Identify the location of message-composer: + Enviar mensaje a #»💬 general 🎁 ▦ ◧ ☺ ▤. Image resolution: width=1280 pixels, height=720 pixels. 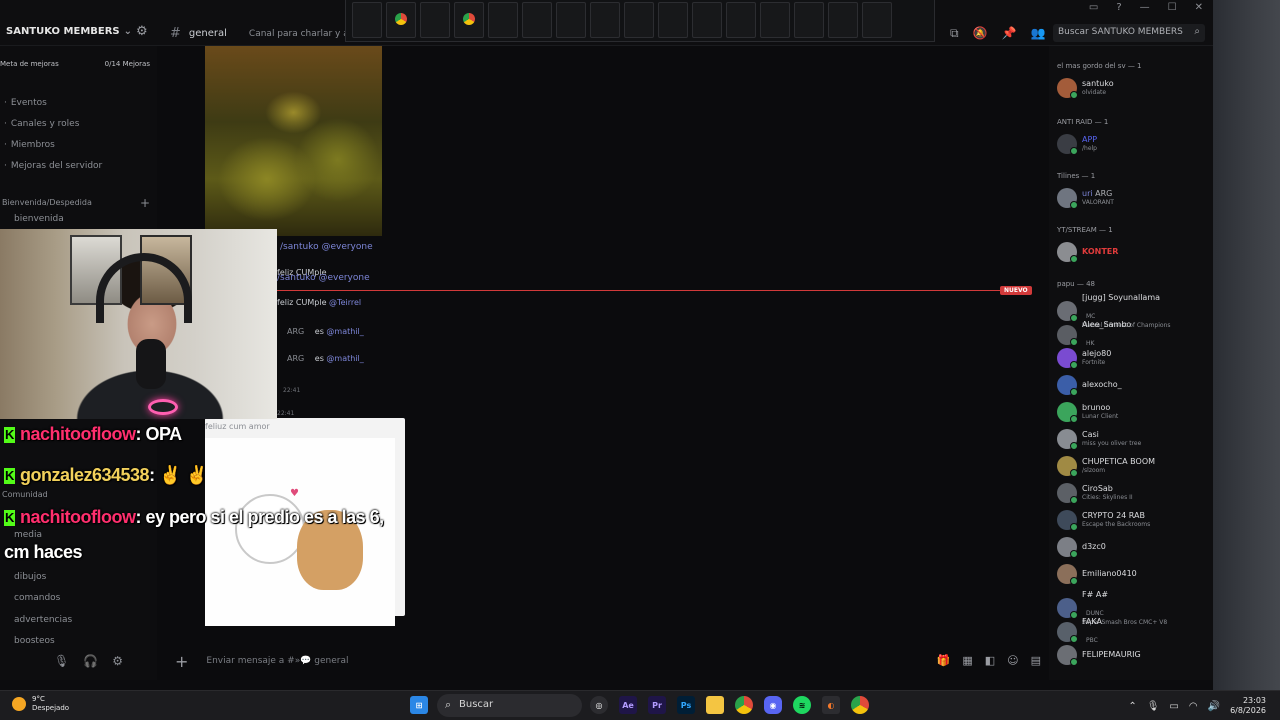
(605, 661).